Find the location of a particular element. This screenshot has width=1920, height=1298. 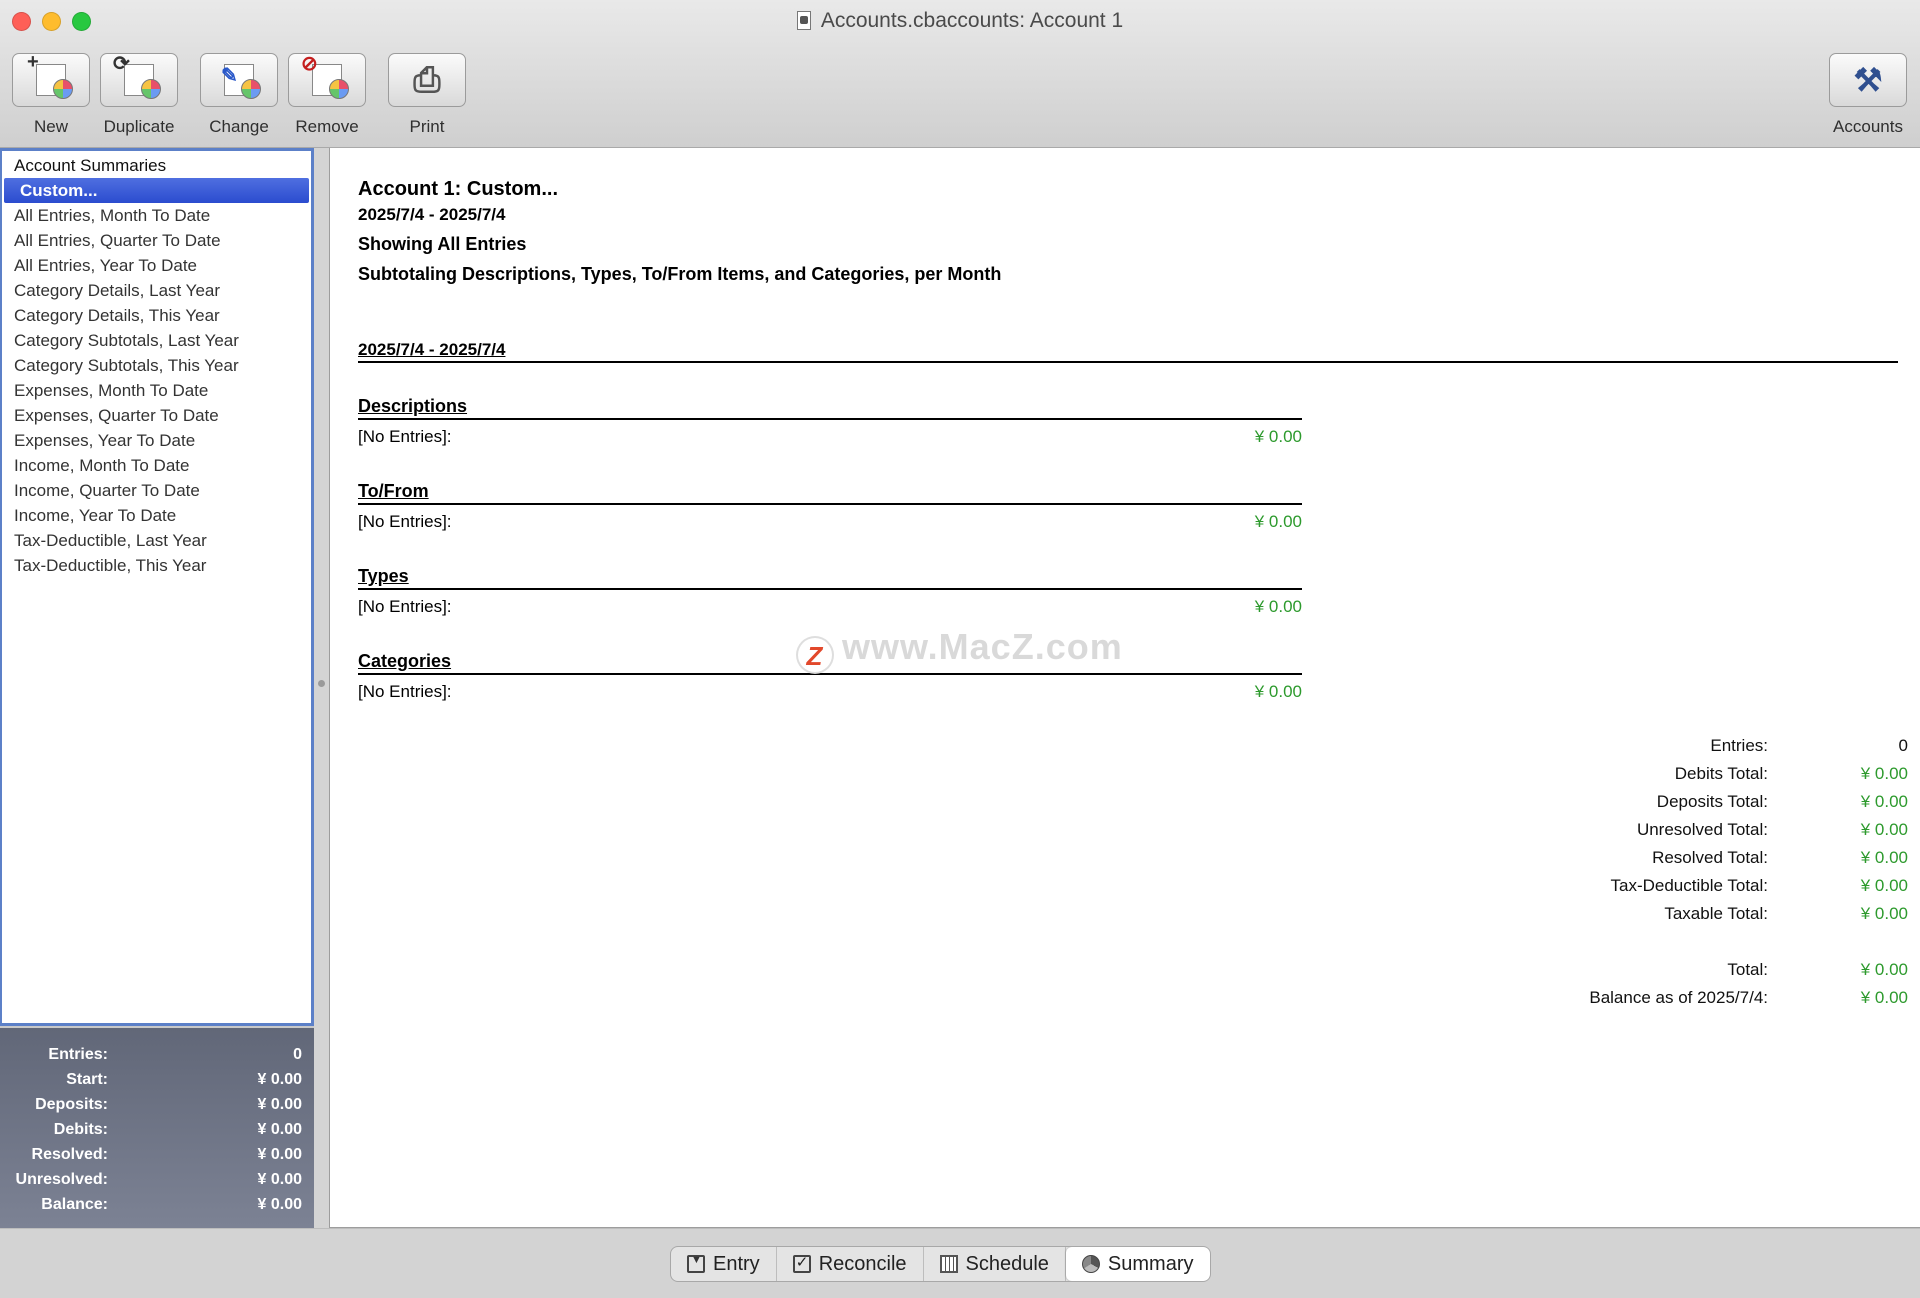

print-button: ⎙ Print is located at coordinates (427, 95).